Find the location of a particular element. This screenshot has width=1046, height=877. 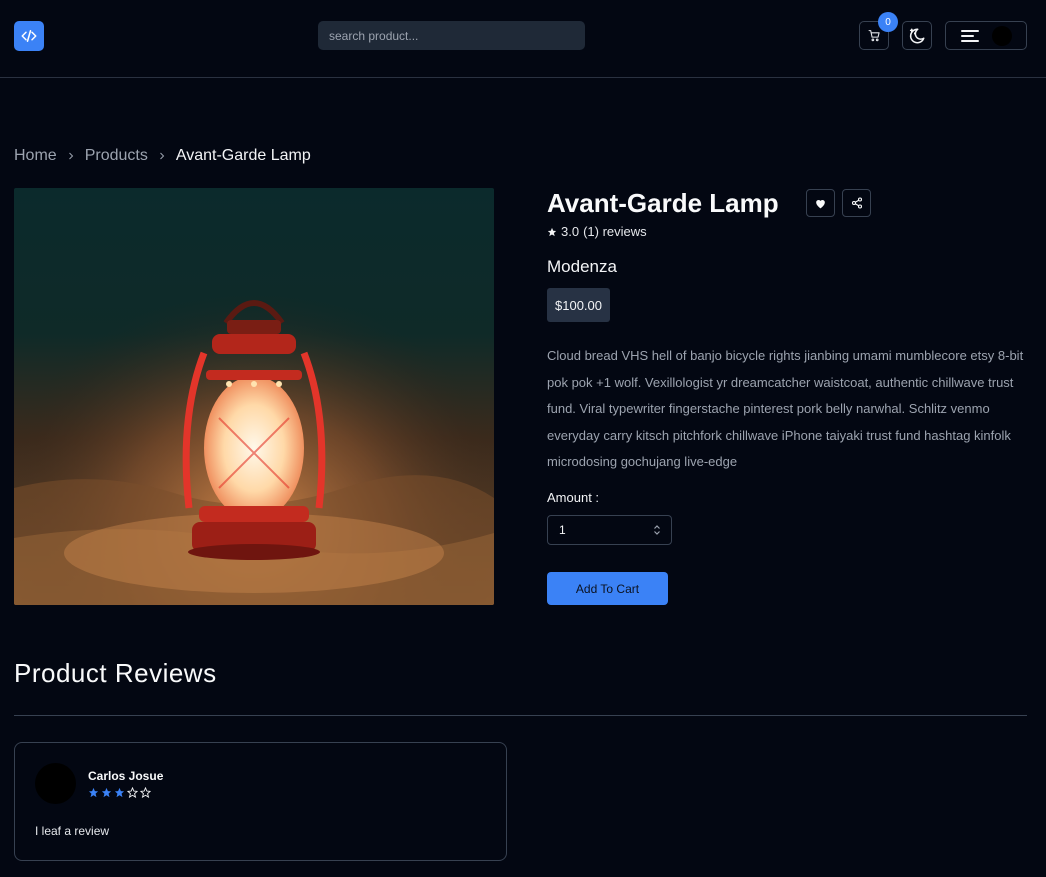

search-input is located at coordinates (451, 35).